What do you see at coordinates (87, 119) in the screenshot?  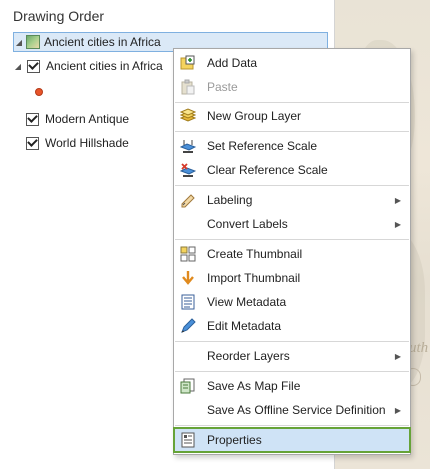 I see `layer-label: Modern Antique` at bounding box center [87, 119].